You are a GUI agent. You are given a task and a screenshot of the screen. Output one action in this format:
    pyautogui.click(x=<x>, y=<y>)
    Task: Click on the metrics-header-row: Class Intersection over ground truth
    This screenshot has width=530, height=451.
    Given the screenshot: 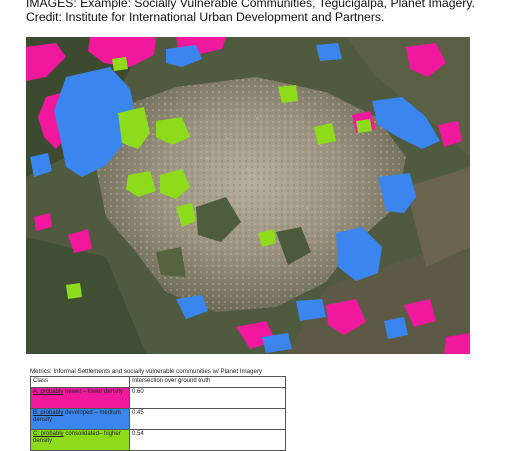 What is the action you would take?
    pyautogui.click(x=158, y=382)
    